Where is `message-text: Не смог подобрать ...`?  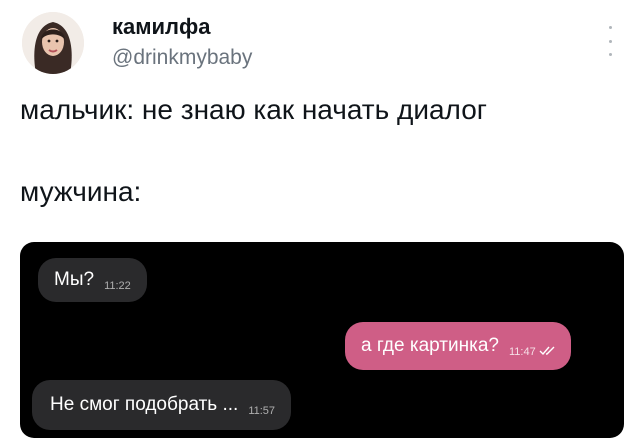
message-text: Не смог подобрать ... is located at coordinates (144, 404).